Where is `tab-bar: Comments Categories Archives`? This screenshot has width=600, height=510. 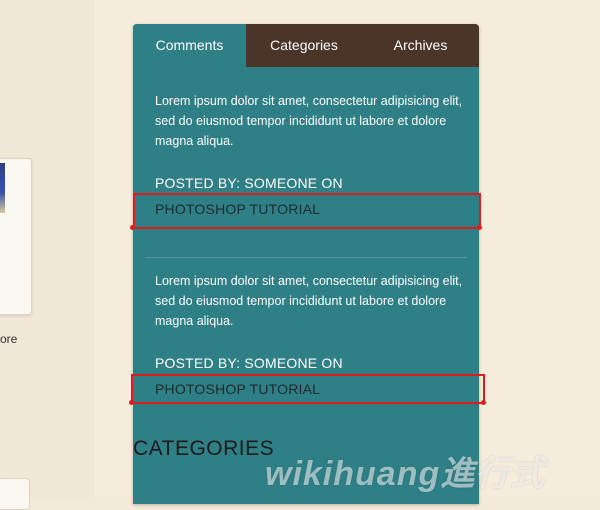
tab-bar: Comments Categories Archives is located at coordinates (306, 45).